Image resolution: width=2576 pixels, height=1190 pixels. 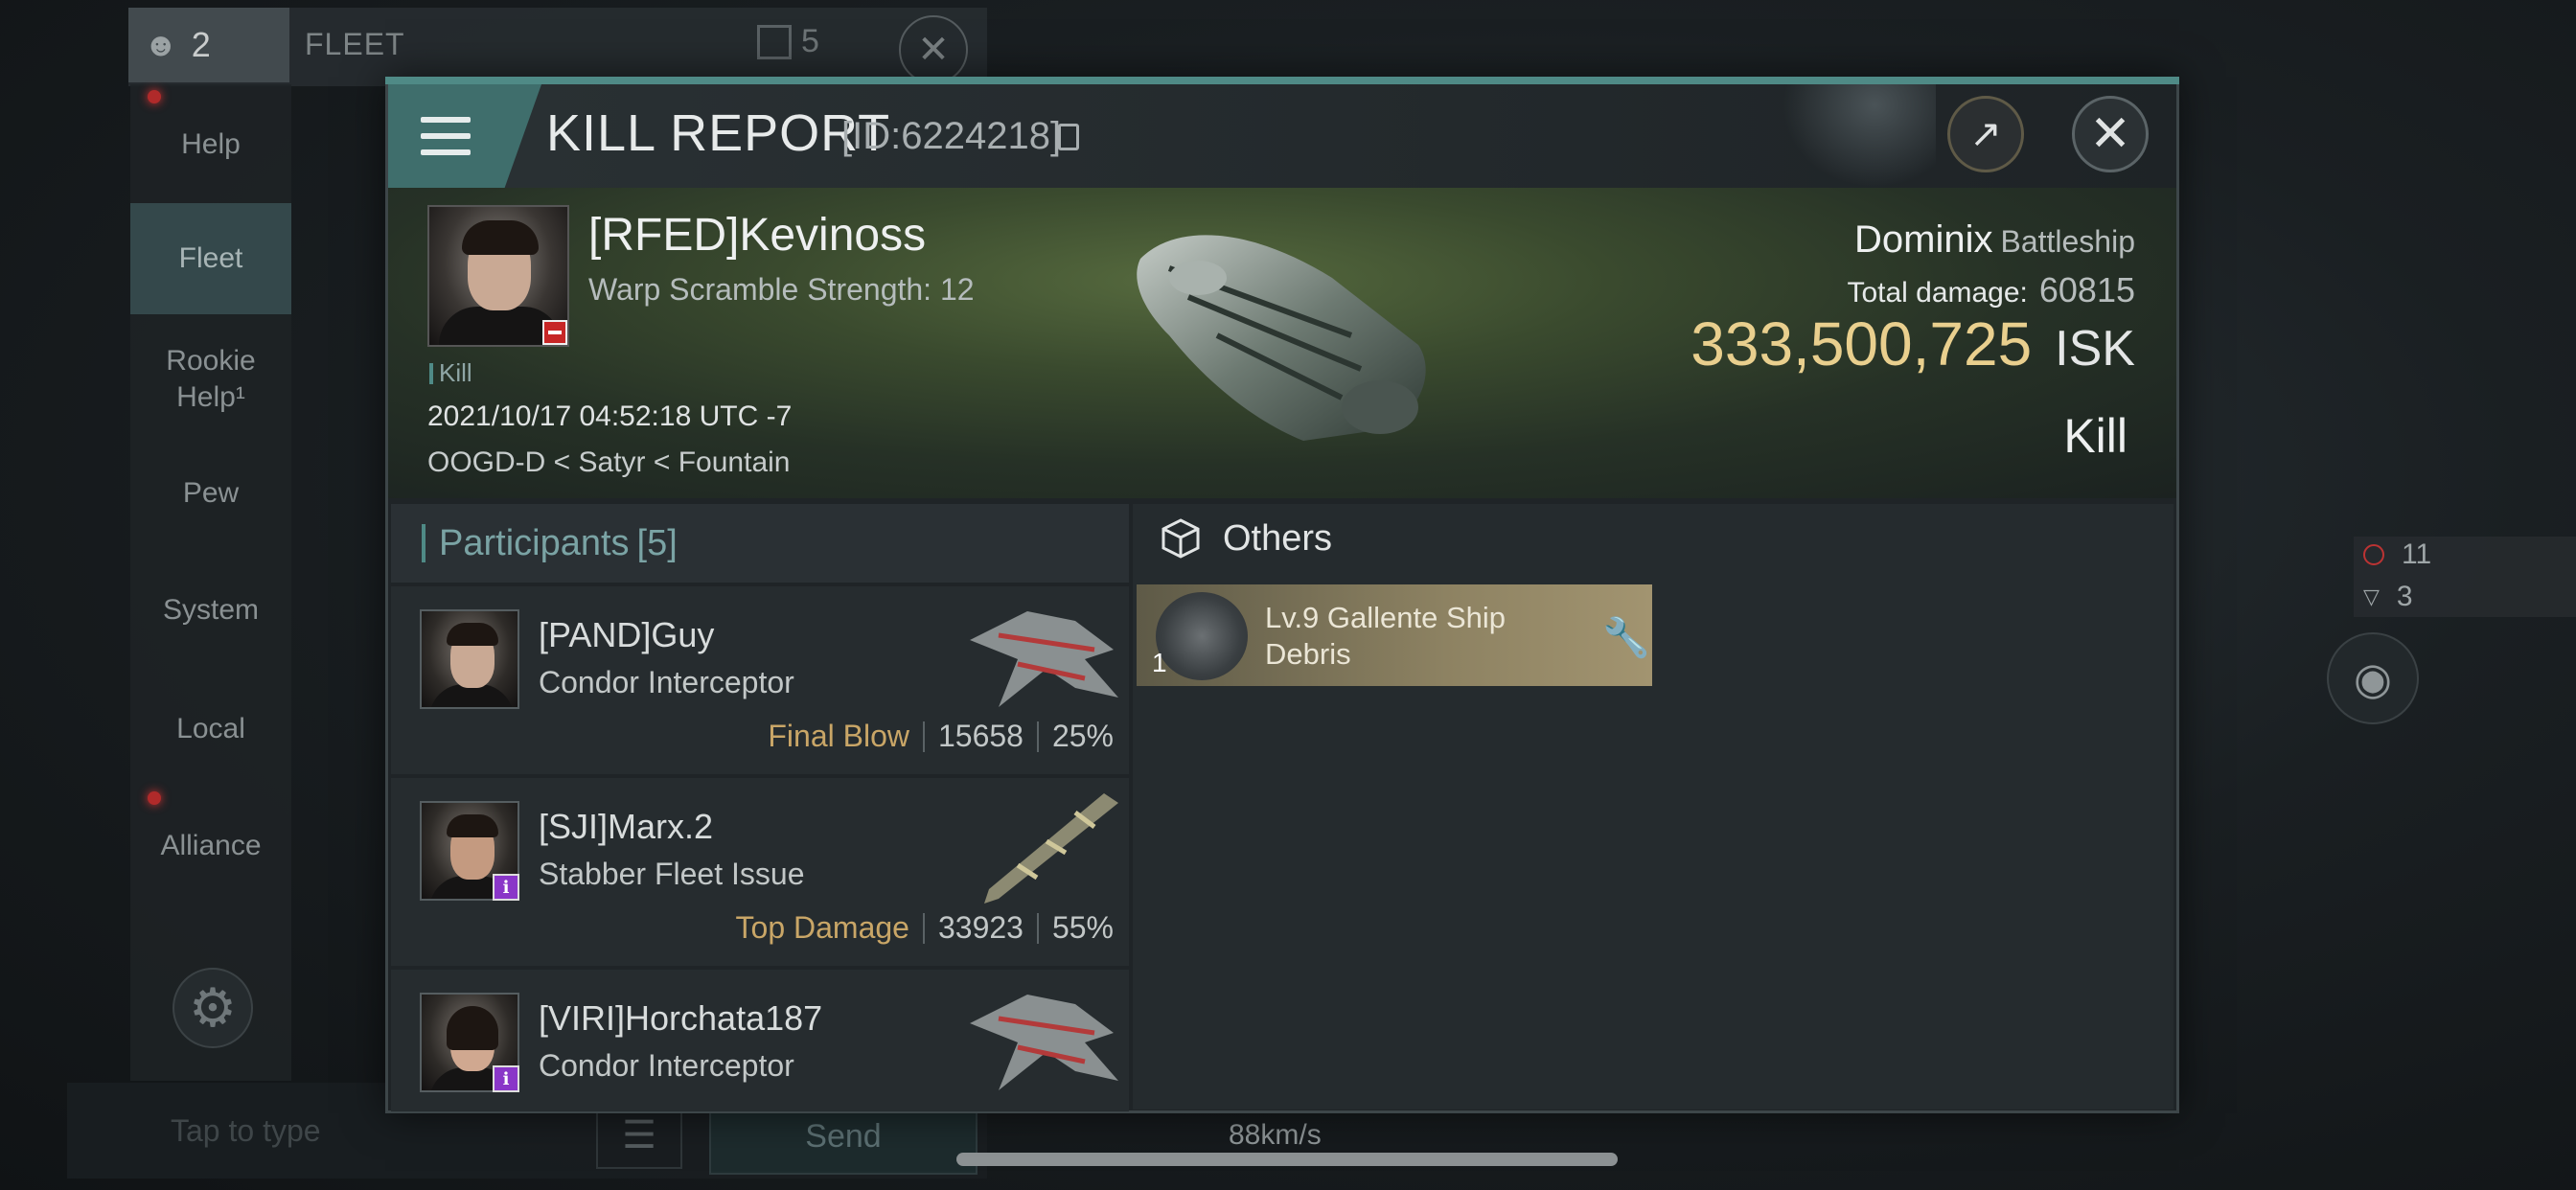 I want to click on crew-count: 2, so click(x=201, y=45).